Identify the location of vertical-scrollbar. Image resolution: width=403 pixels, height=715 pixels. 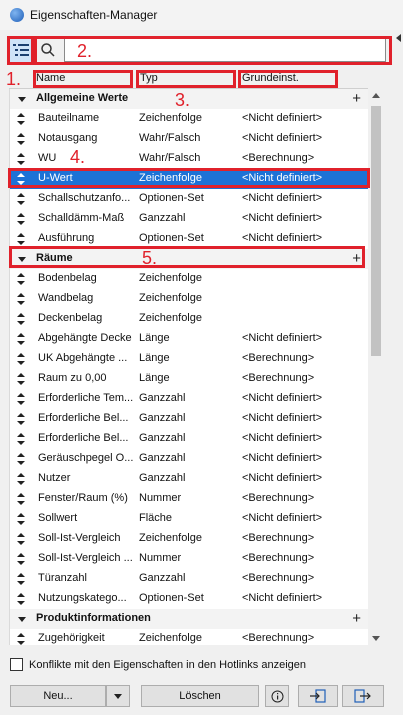
(376, 367).